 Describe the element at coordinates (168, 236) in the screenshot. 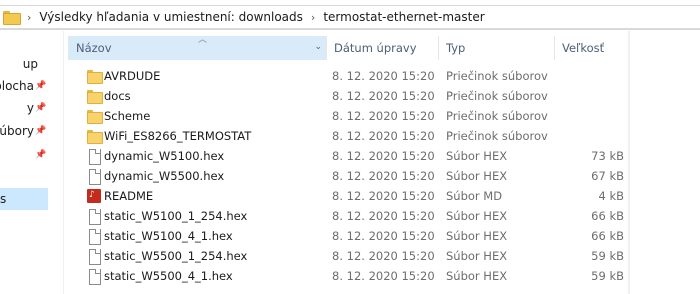

I see `file-name: static_W5100_4_1.hex` at that location.